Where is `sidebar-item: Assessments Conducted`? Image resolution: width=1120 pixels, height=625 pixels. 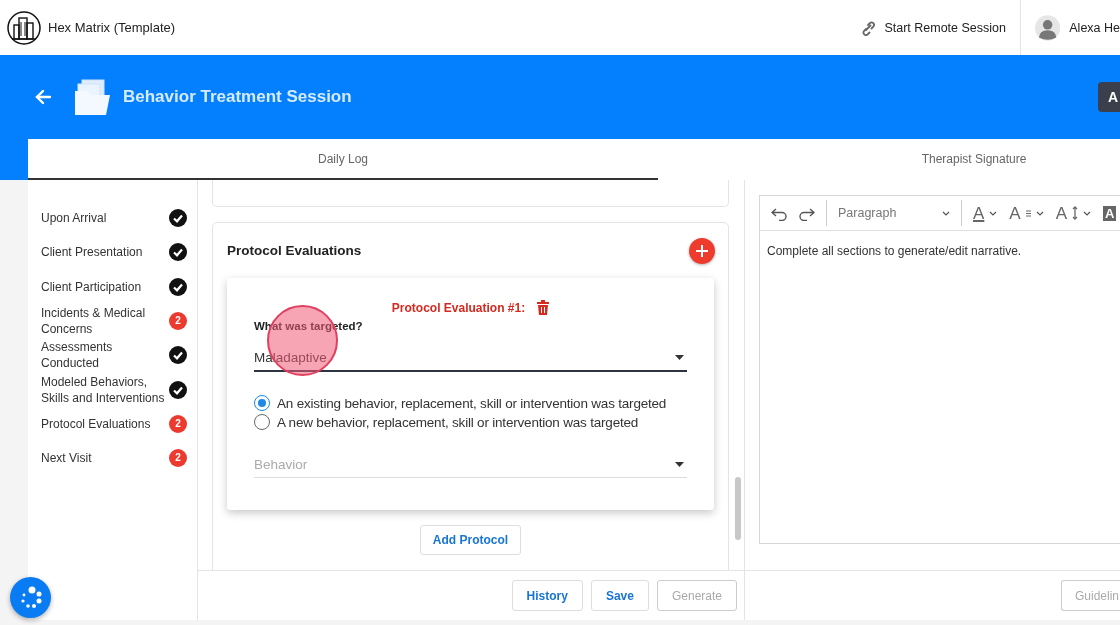 sidebar-item: Assessments Conducted is located at coordinates (112, 355).